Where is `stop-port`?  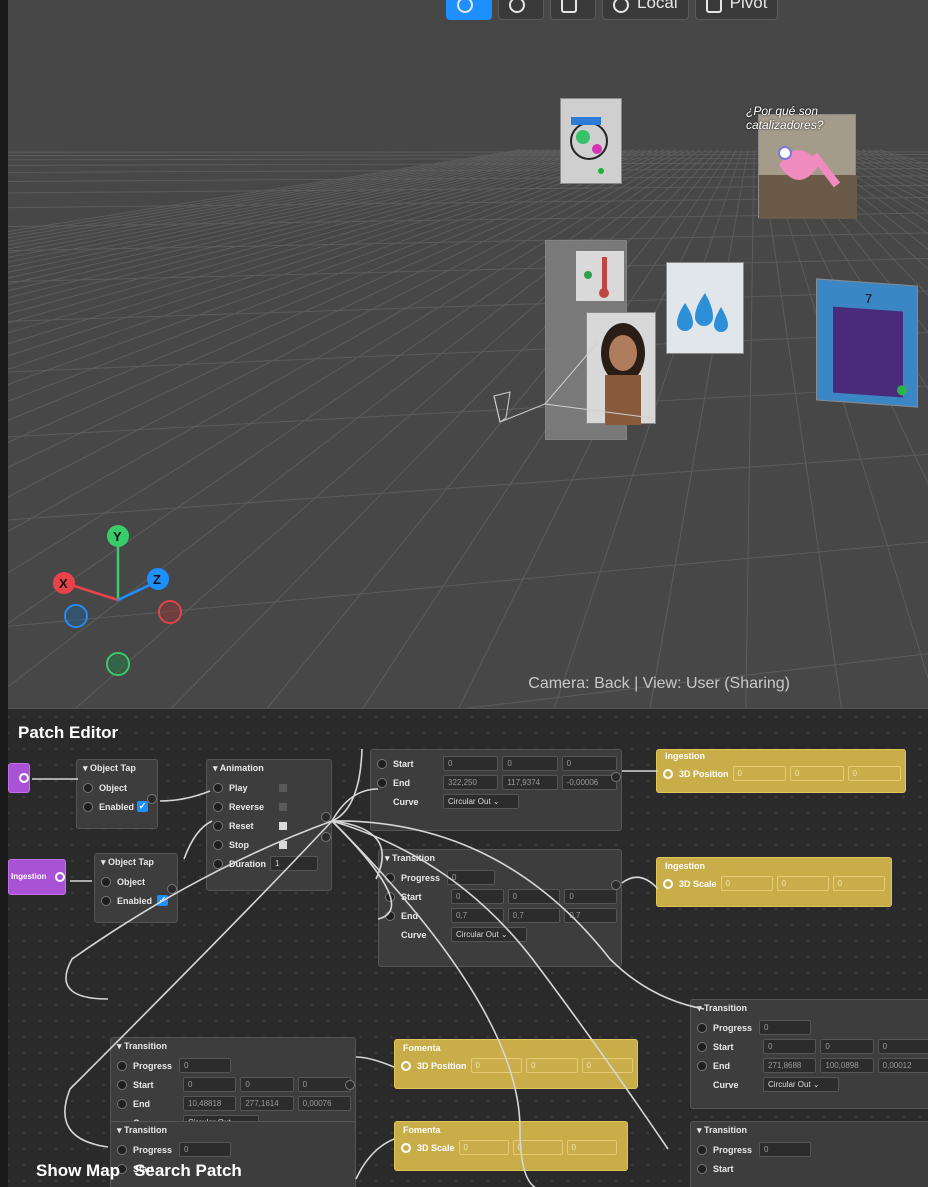 stop-port is located at coordinates (218, 844).